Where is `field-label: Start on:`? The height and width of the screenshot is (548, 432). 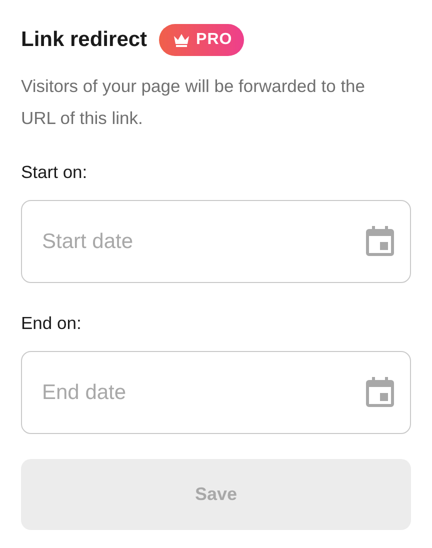 field-label: Start on: is located at coordinates (54, 172).